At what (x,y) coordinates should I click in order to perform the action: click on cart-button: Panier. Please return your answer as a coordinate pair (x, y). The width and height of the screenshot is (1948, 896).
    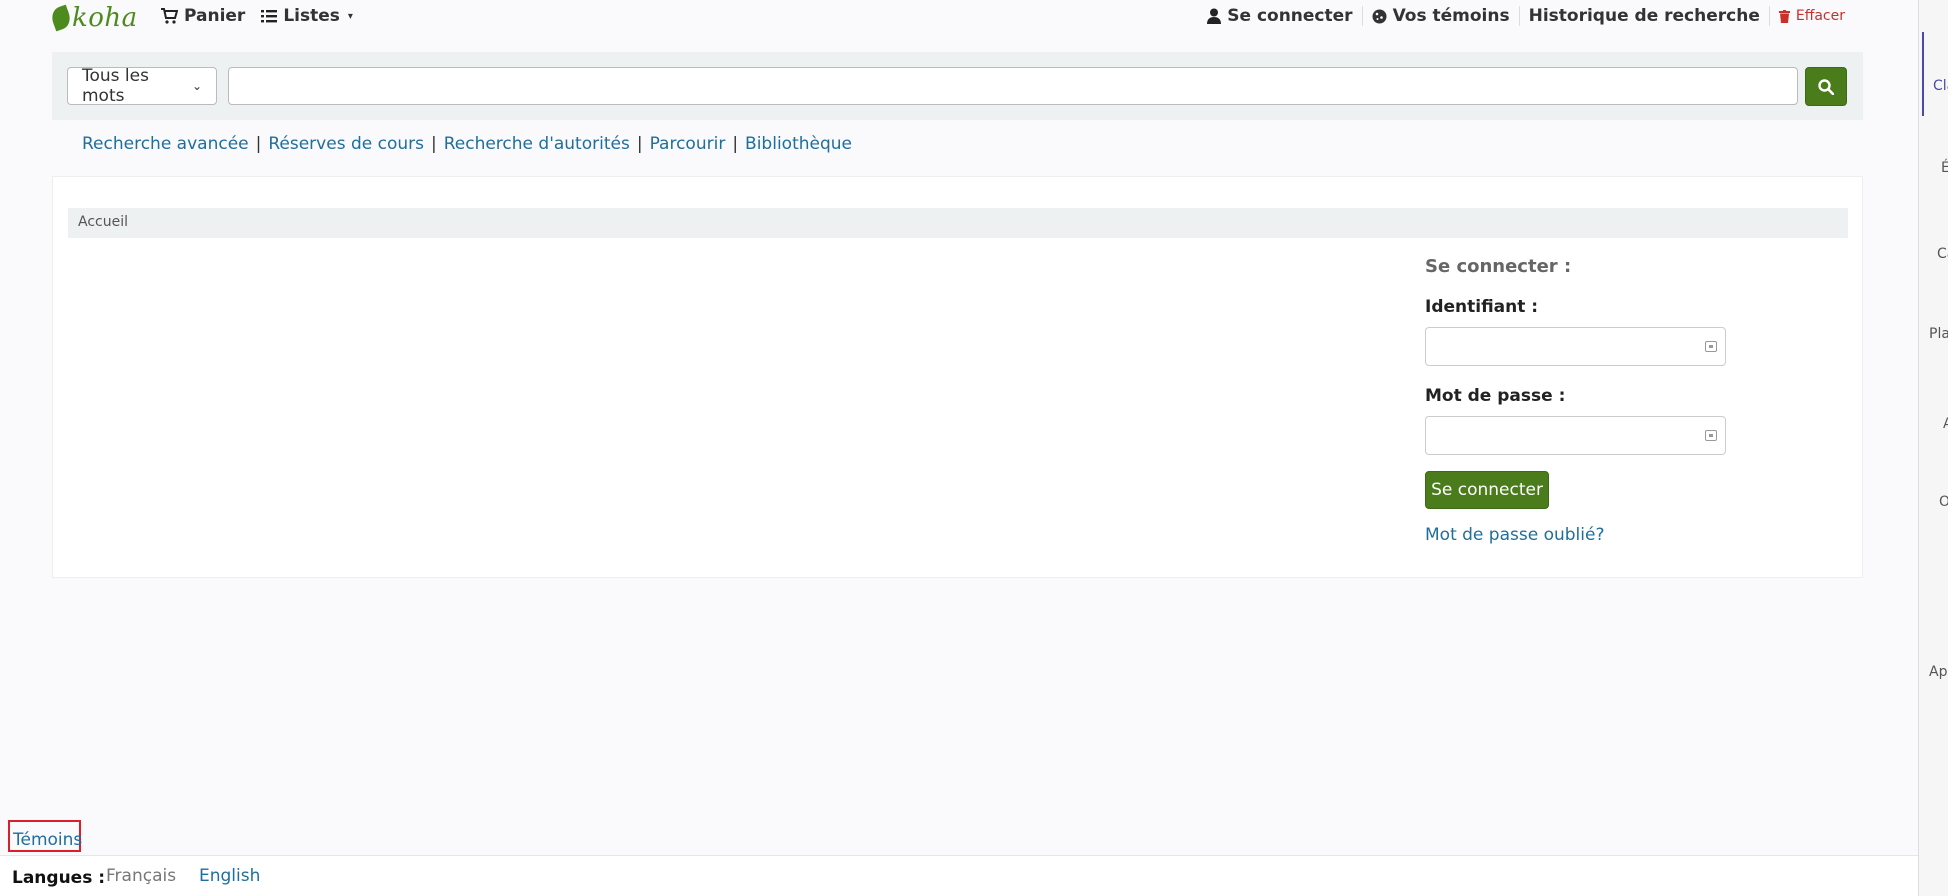
    Looking at the image, I should click on (202, 16).